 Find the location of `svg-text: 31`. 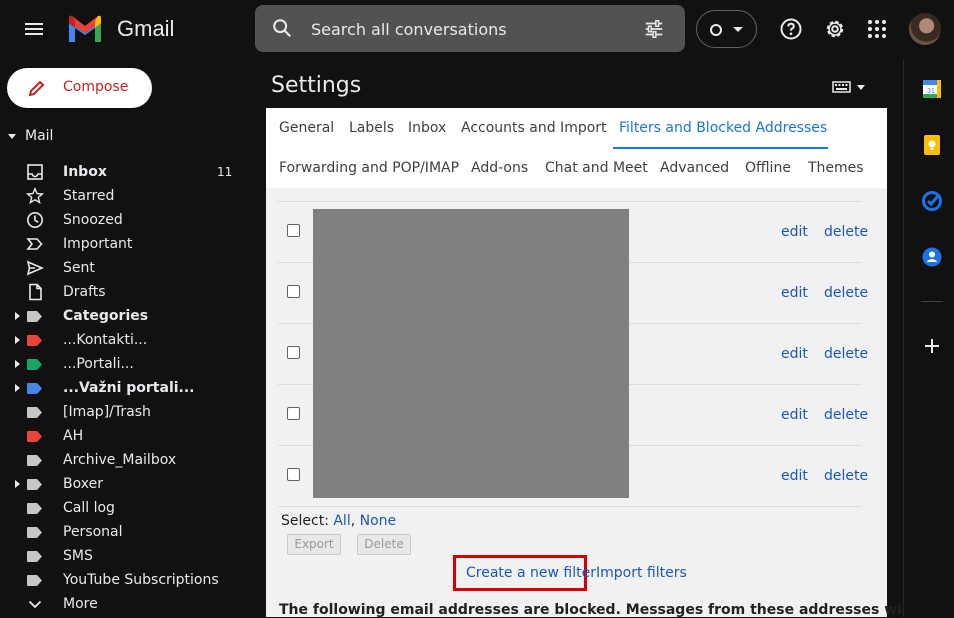

svg-text: 31 is located at coordinates (931, 91).